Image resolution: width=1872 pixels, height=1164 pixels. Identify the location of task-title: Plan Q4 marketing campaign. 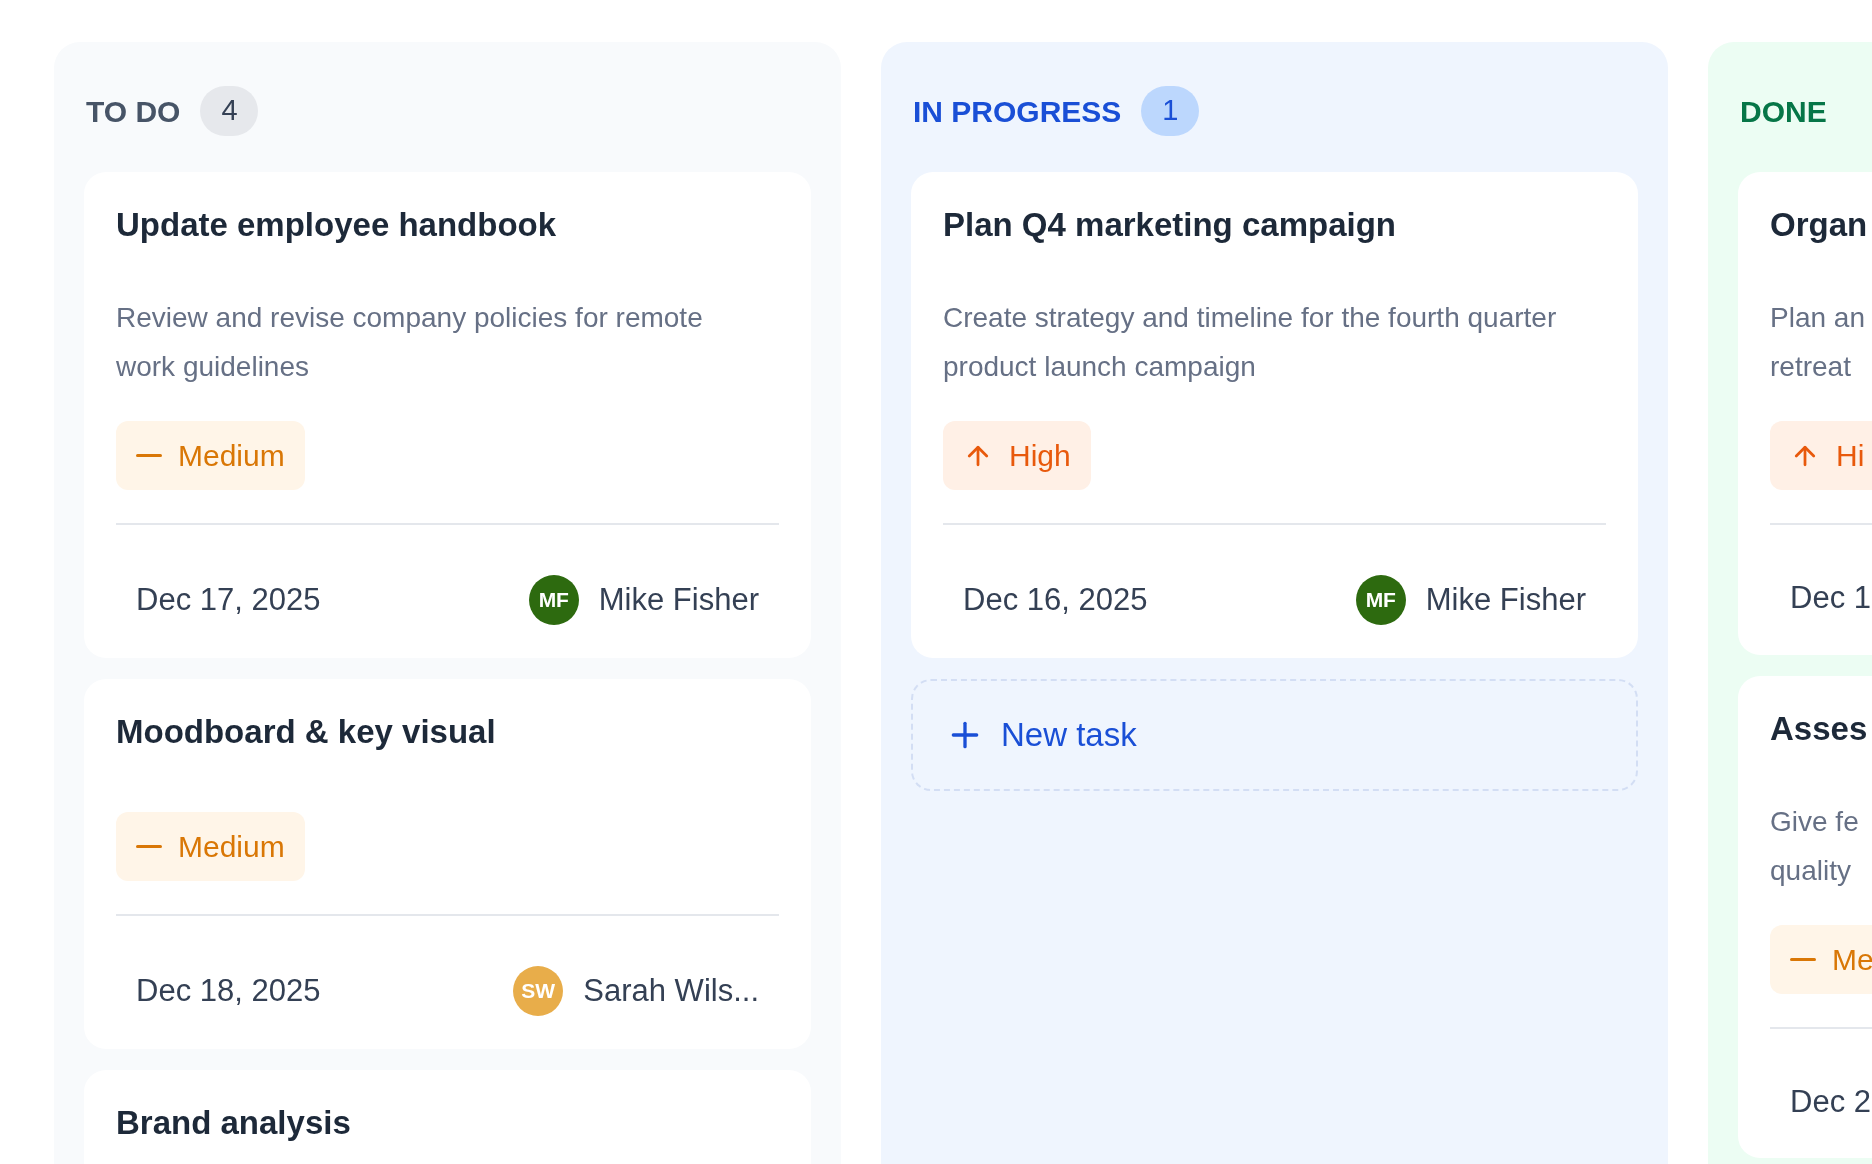
(1170, 225).